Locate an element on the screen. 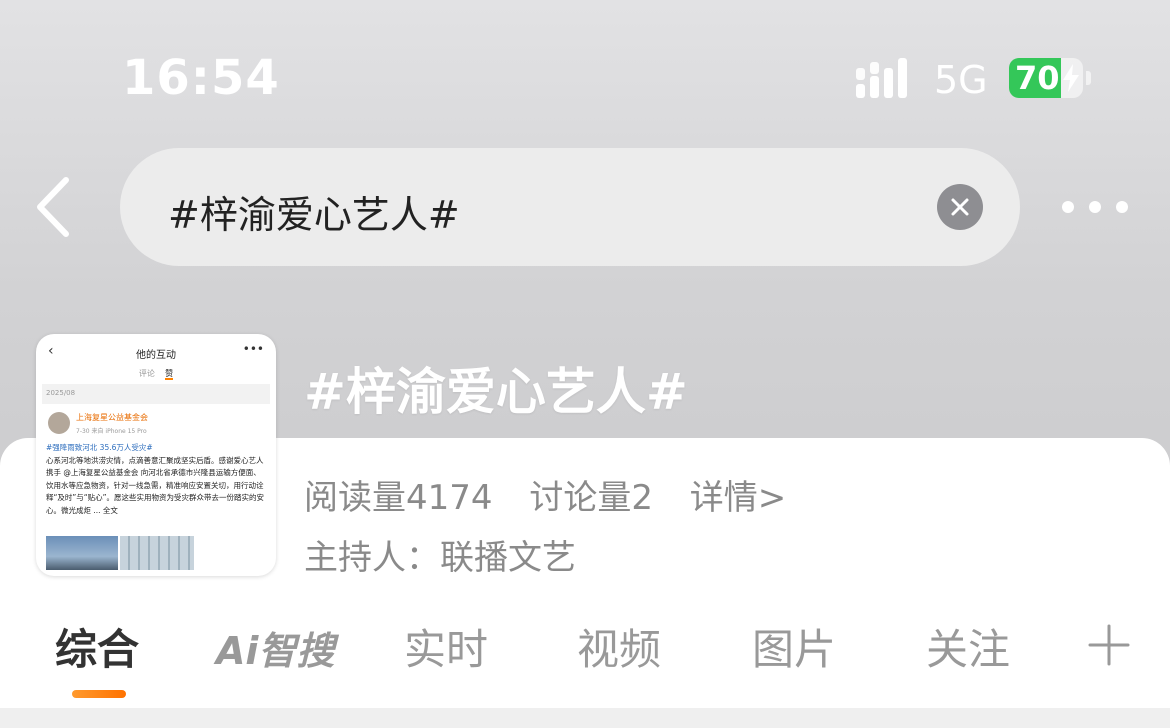  battery-icon: 70 is located at coordinates (1050, 78).